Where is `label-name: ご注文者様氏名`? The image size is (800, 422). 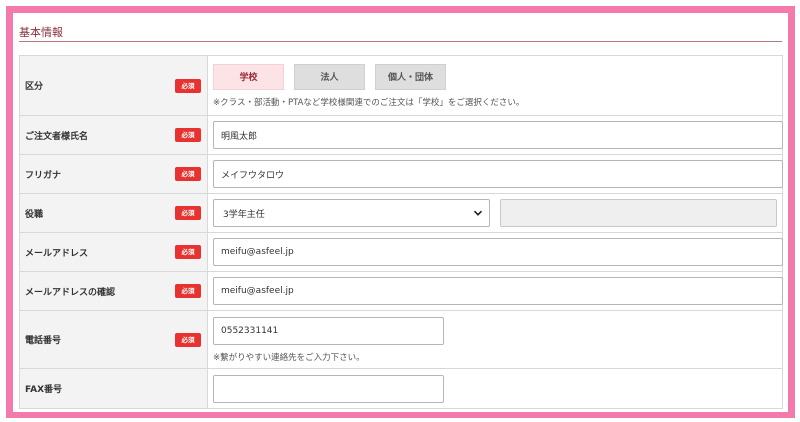 label-name: ご注文者様氏名 is located at coordinates (57, 136).